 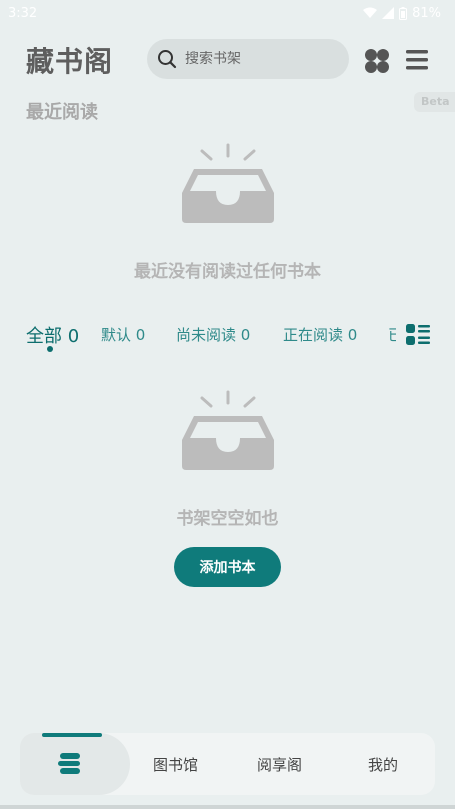 What do you see at coordinates (228, 430) in the screenshot?
I see `empty-shelf-icon` at bounding box center [228, 430].